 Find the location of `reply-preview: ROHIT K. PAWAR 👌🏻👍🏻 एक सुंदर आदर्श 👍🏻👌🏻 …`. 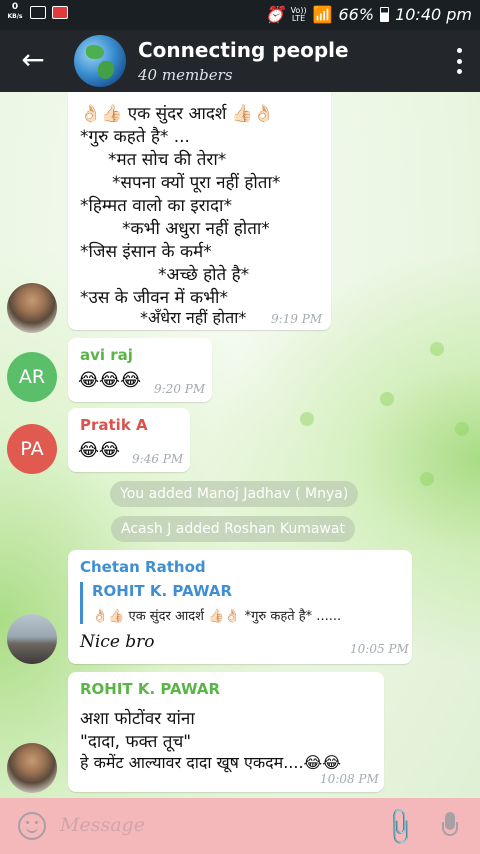

reply-preview: ROHIT K. PAWAR 👌🏻👍🏻 एक सुंदर आदर्श 👍🏻👌🏻 … is located at coordinates (241, 603).